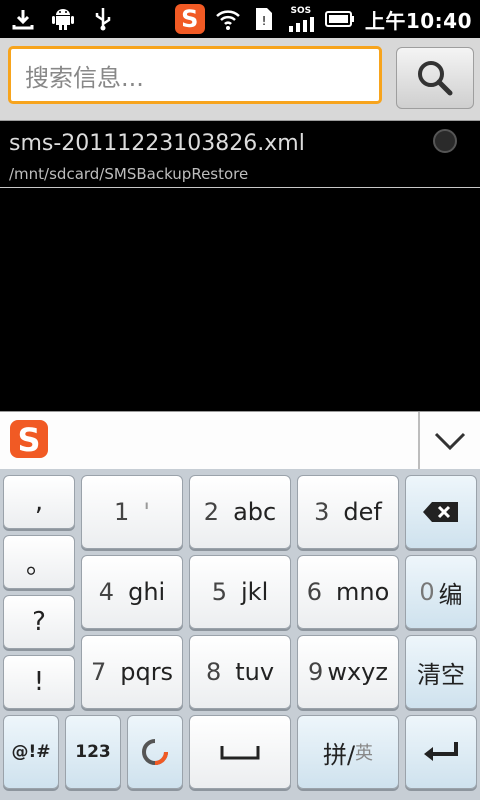 This screenshot has height=800, width=480. Describe the element at coordinates (63, 19) in the screenshot. I see `android-debug-icon` at that location.